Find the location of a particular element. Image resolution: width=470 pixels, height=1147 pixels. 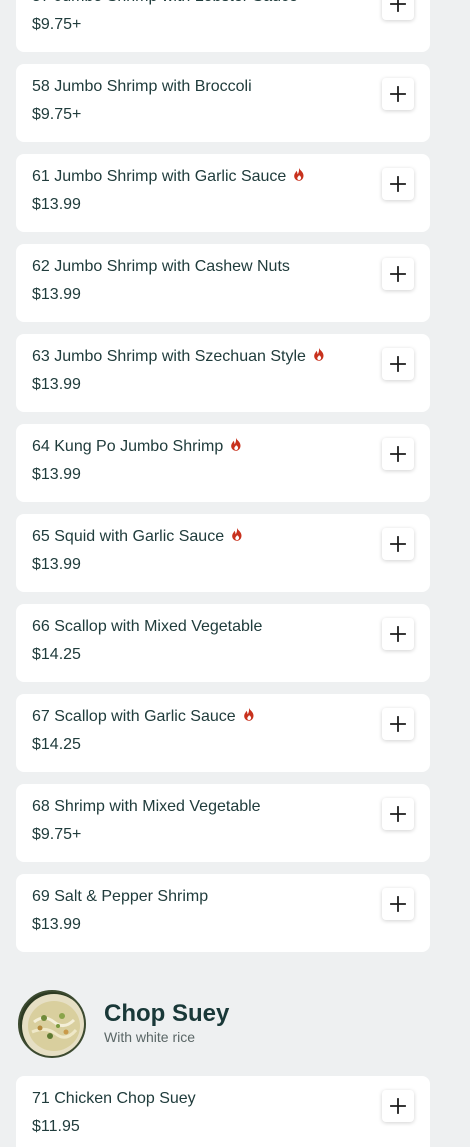

menu-item-name: 65 Squid with Garlic Sauce is located at coordinates (137, 536).